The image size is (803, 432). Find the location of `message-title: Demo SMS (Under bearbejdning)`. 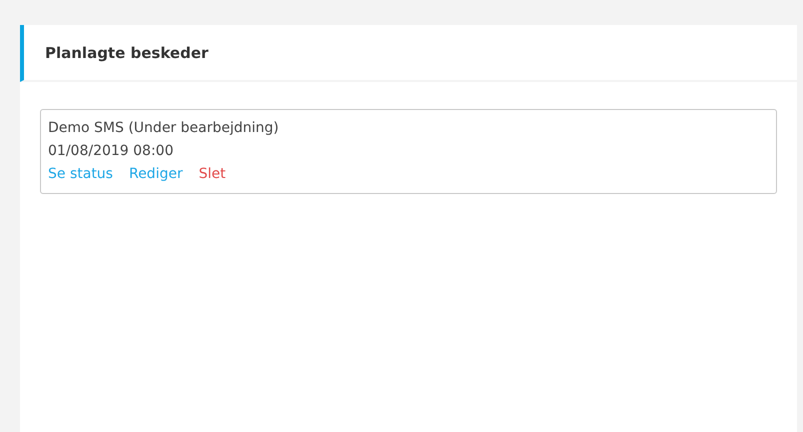

message-title: Demo SMS (Under bearbejdning) is located at coordinates (163, 128).